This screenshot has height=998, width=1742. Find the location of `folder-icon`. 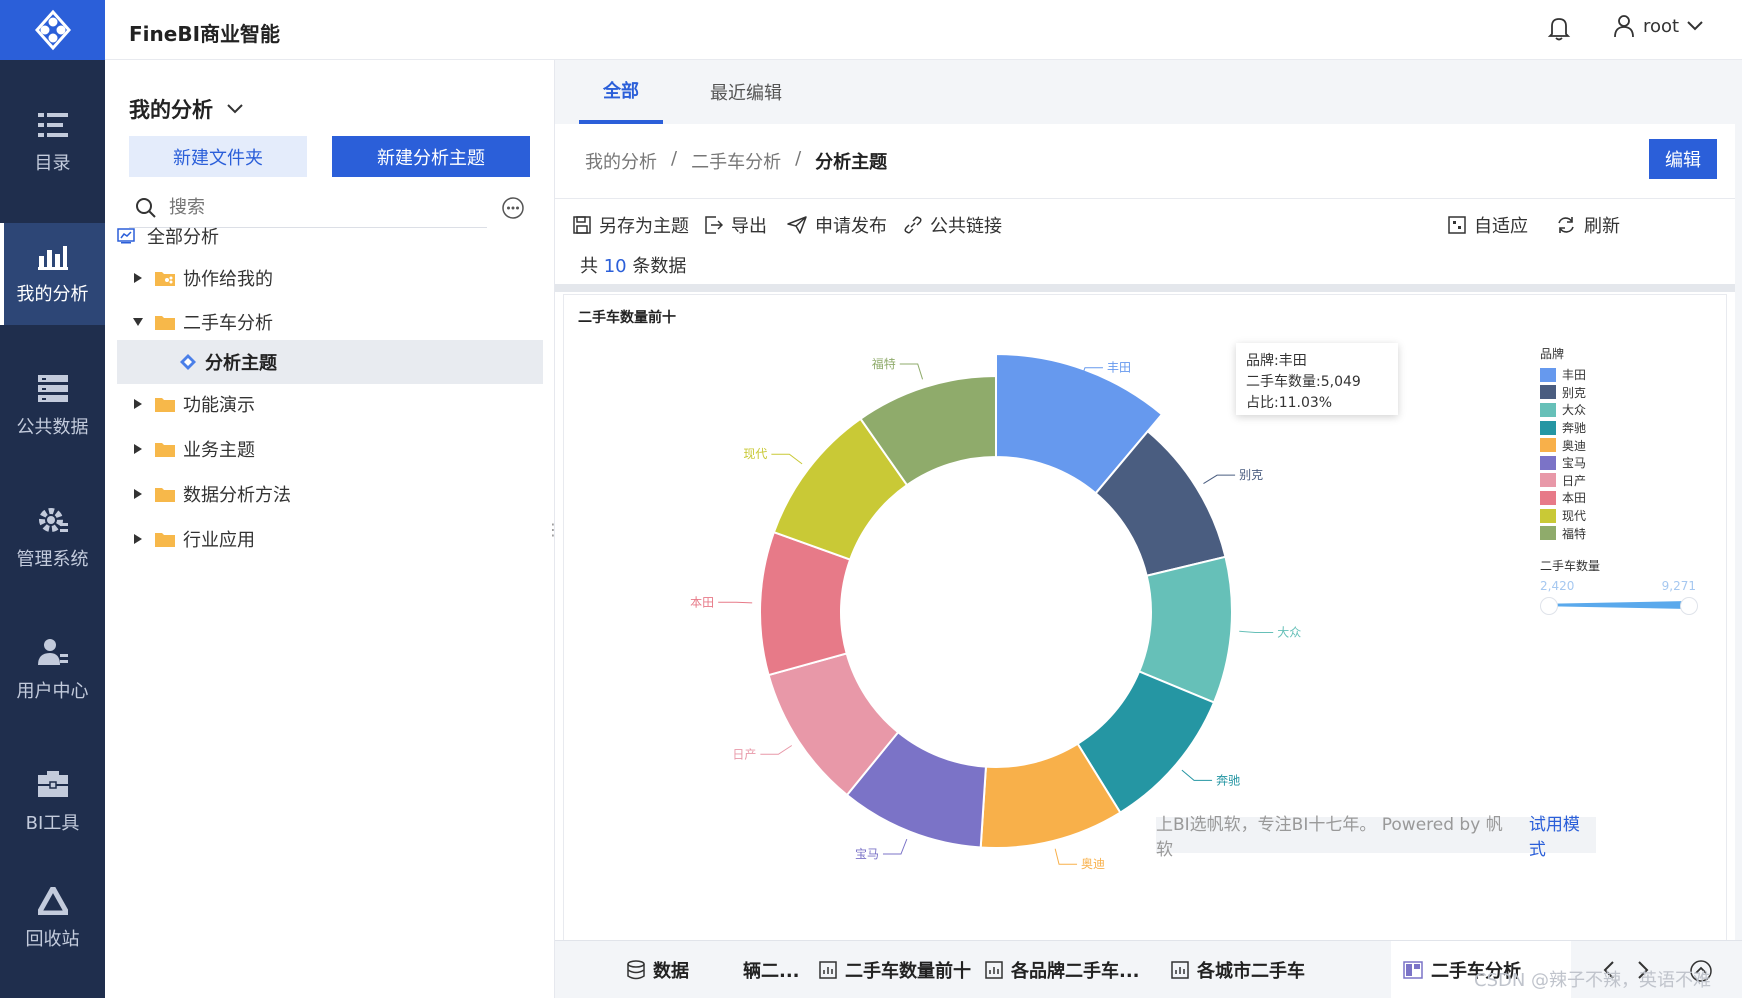

folder-icon is located at coordinates (165, 540).